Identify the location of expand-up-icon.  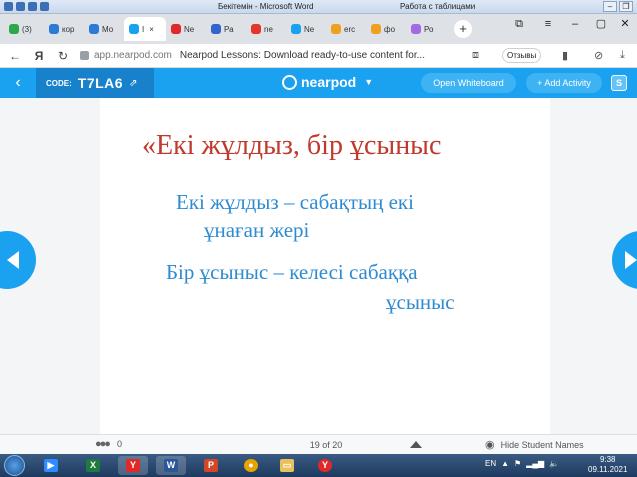
(416, 444).